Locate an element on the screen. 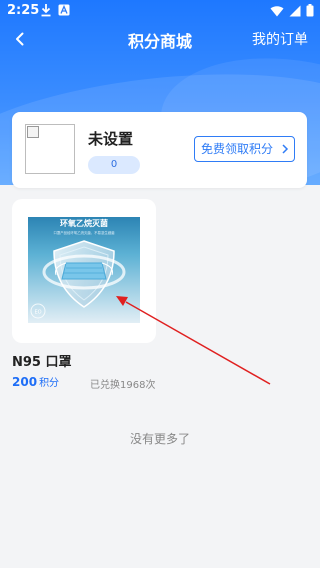 The height and width of the screenshot is (568, 320). back-arrow-icon is located at coordinates (20, 39).